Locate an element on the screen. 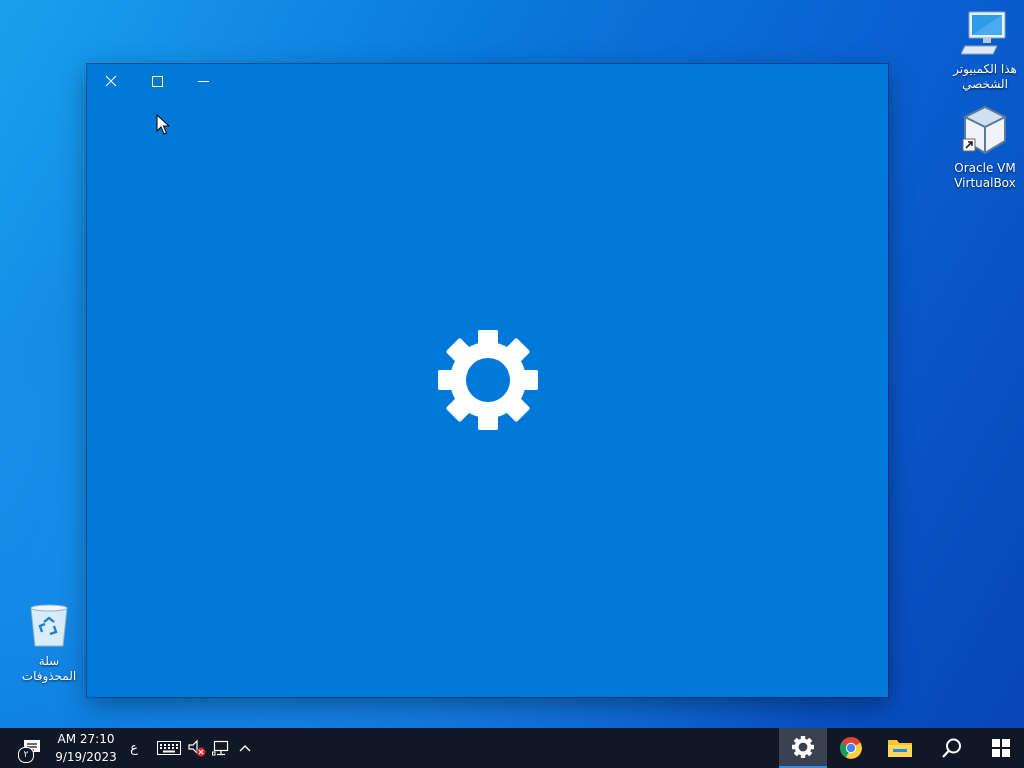  recycle-bin-icon is located at coordinates (49, 627).